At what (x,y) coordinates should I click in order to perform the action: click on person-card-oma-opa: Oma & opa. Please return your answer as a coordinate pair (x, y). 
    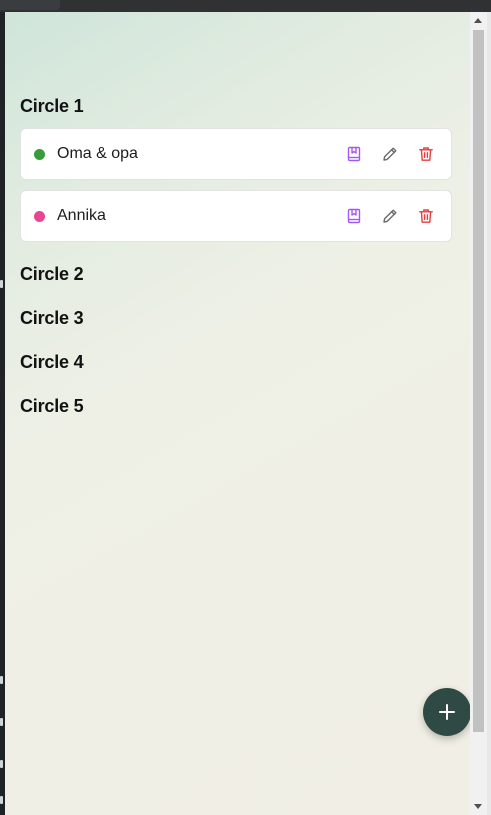
    Looking at the image, I should click on (236, 154).